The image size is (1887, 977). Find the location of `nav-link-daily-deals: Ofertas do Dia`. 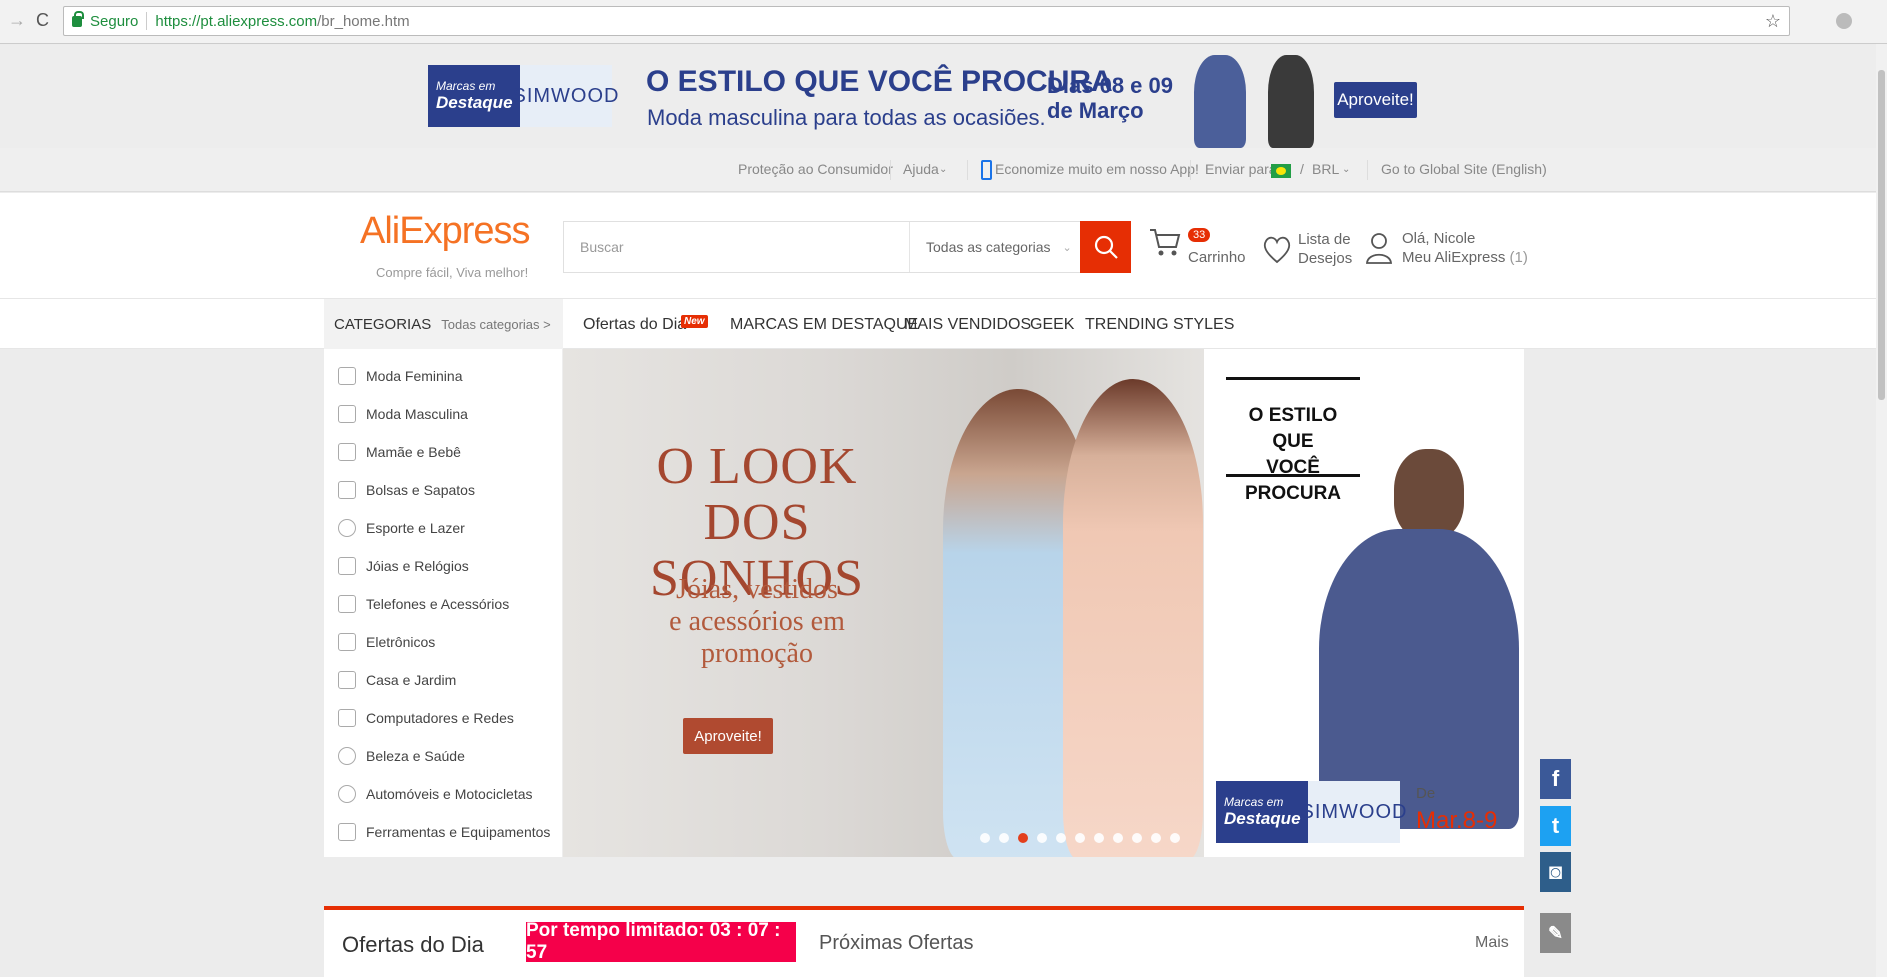

nav-link-daily-deals: Ofertas do Dia is located at coordinates (634, 325).